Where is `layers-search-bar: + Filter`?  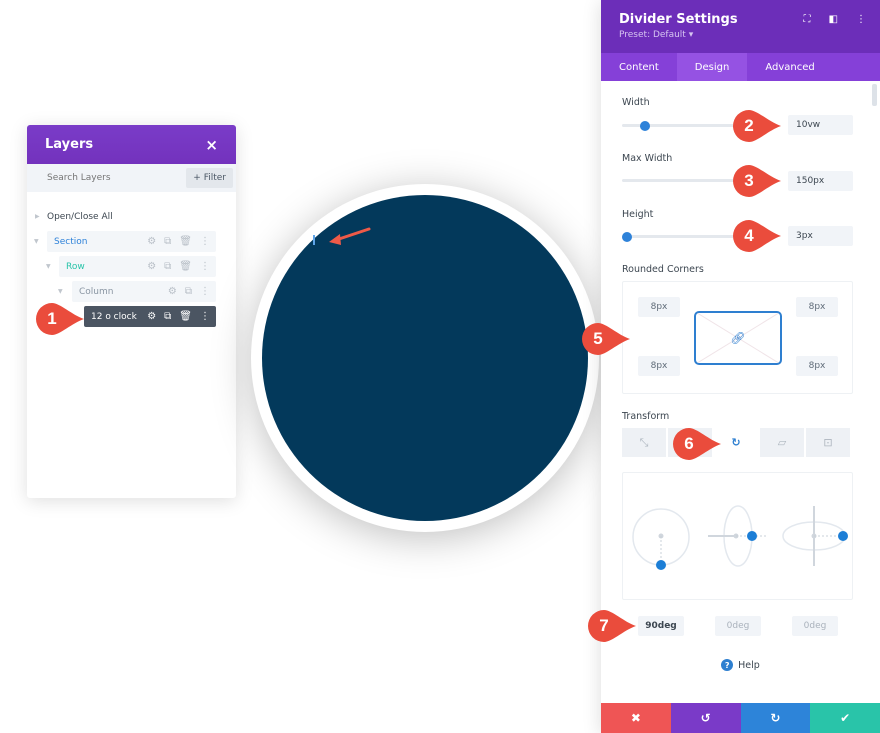 layers-search-bar: + Filter is located at coordinates (131, 178).